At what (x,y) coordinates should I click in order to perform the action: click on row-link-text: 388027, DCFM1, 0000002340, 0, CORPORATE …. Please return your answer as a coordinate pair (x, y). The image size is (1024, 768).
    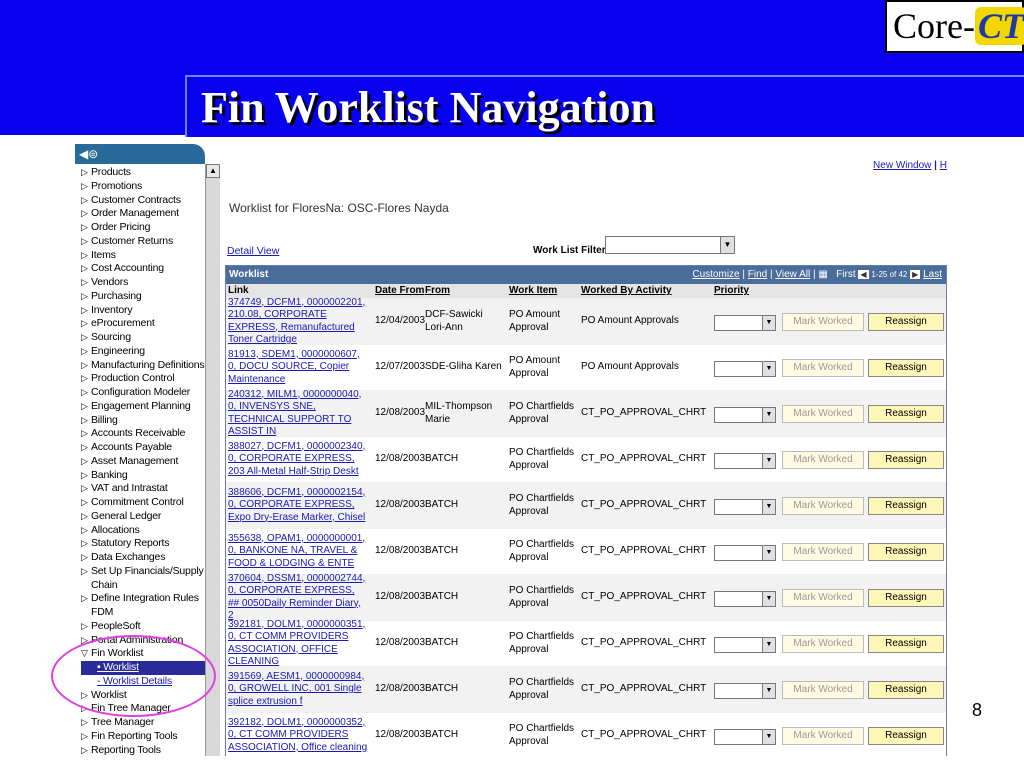
    Looking at the image, I should click on (298, 460).